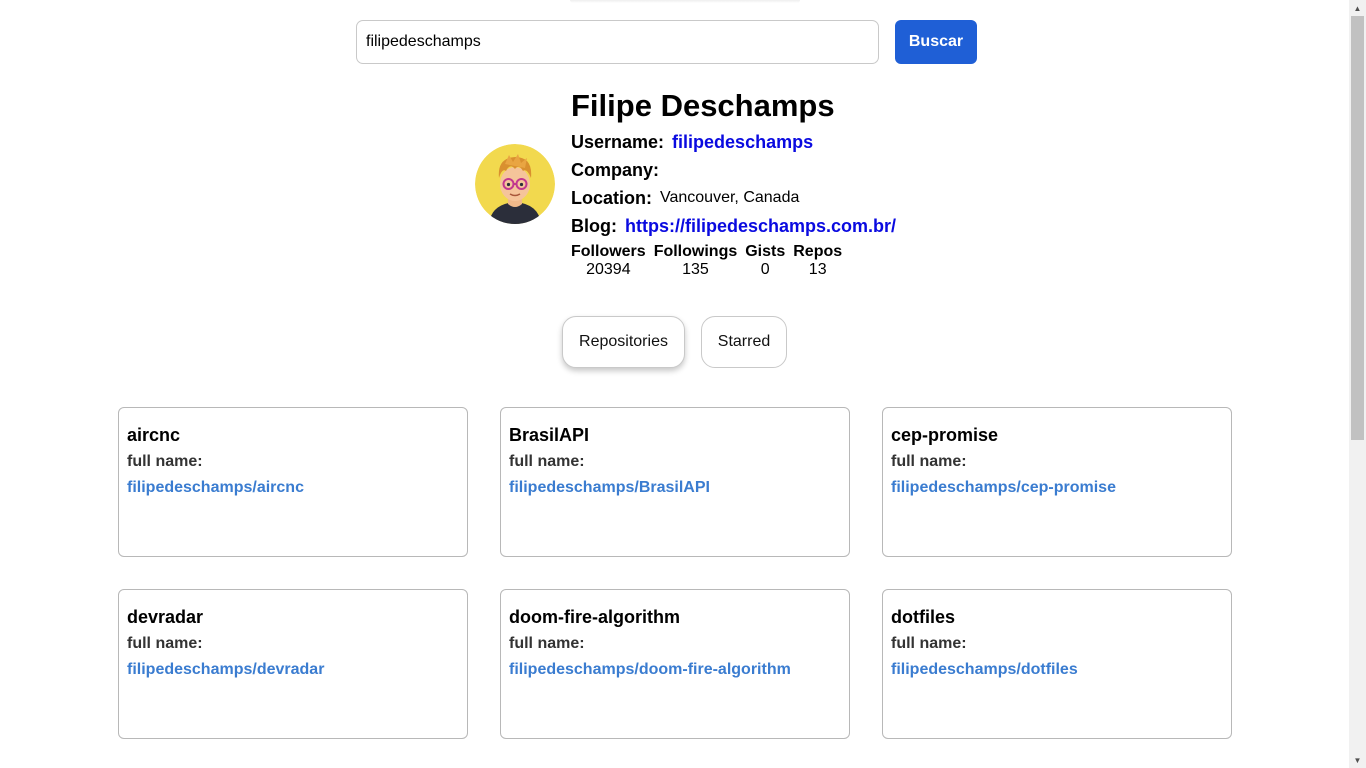 The image size is (1366, 768). What do you see at coordinates (165, 617) in the screenshot?
I see `repo-name: devradar` at bounding box center [165, 617].